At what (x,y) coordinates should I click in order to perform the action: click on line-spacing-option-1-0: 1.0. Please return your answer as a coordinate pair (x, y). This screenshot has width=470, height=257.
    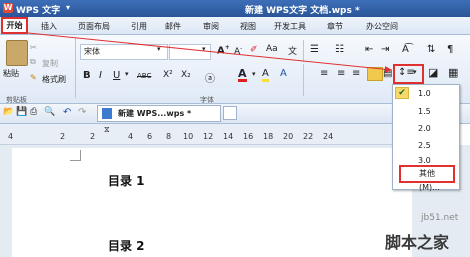
    Looking at the image, I should click on (424, 93).